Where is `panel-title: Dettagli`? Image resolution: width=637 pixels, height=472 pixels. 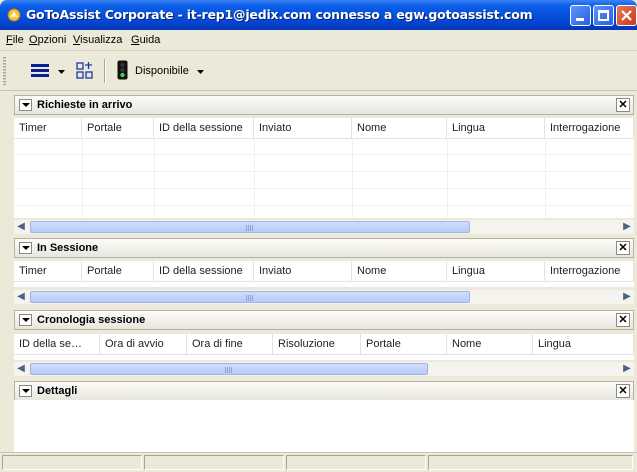
panel-title: Dettagli is located at coordinates (57, 391).